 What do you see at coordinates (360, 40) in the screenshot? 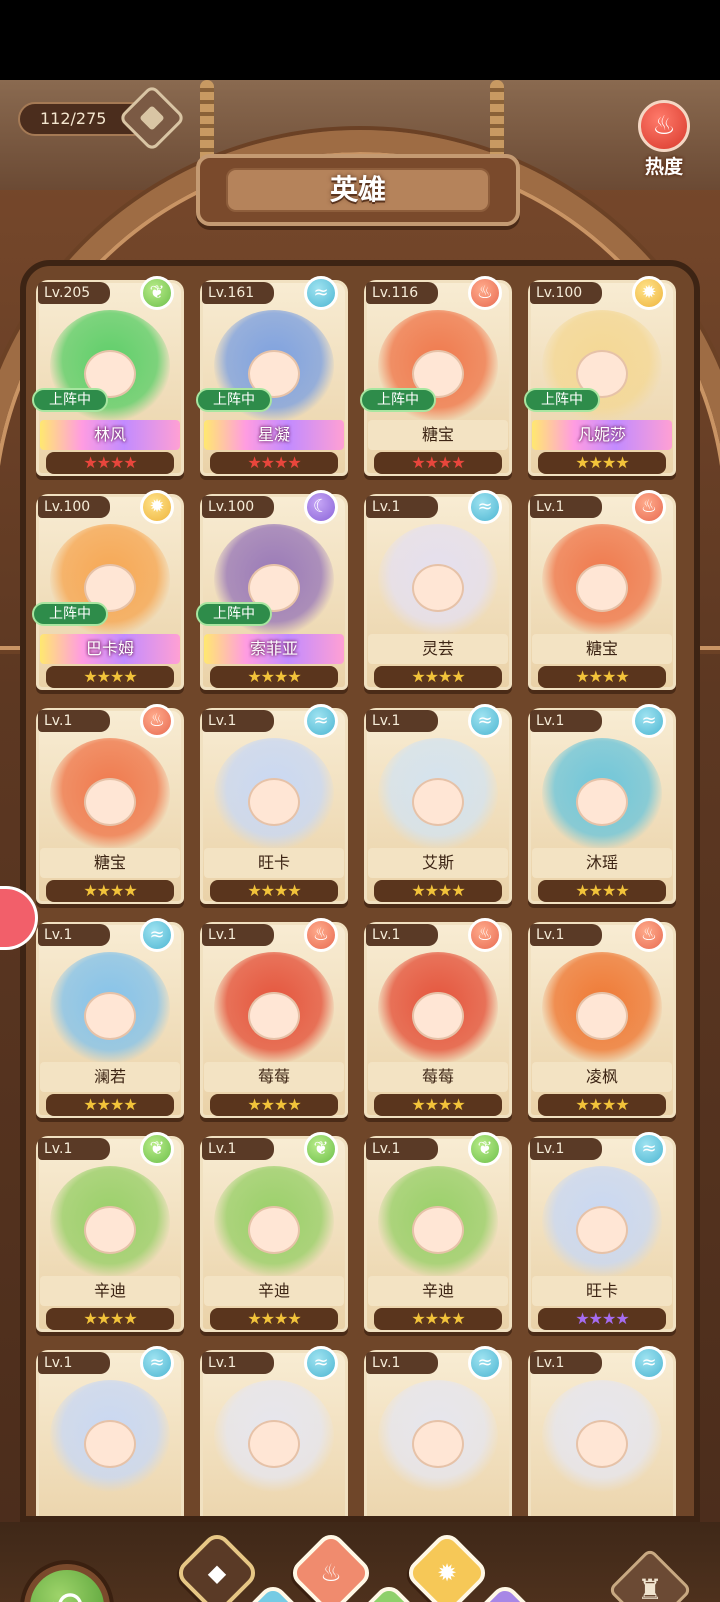
I see `status-bar` at bounding box center [360, 40].